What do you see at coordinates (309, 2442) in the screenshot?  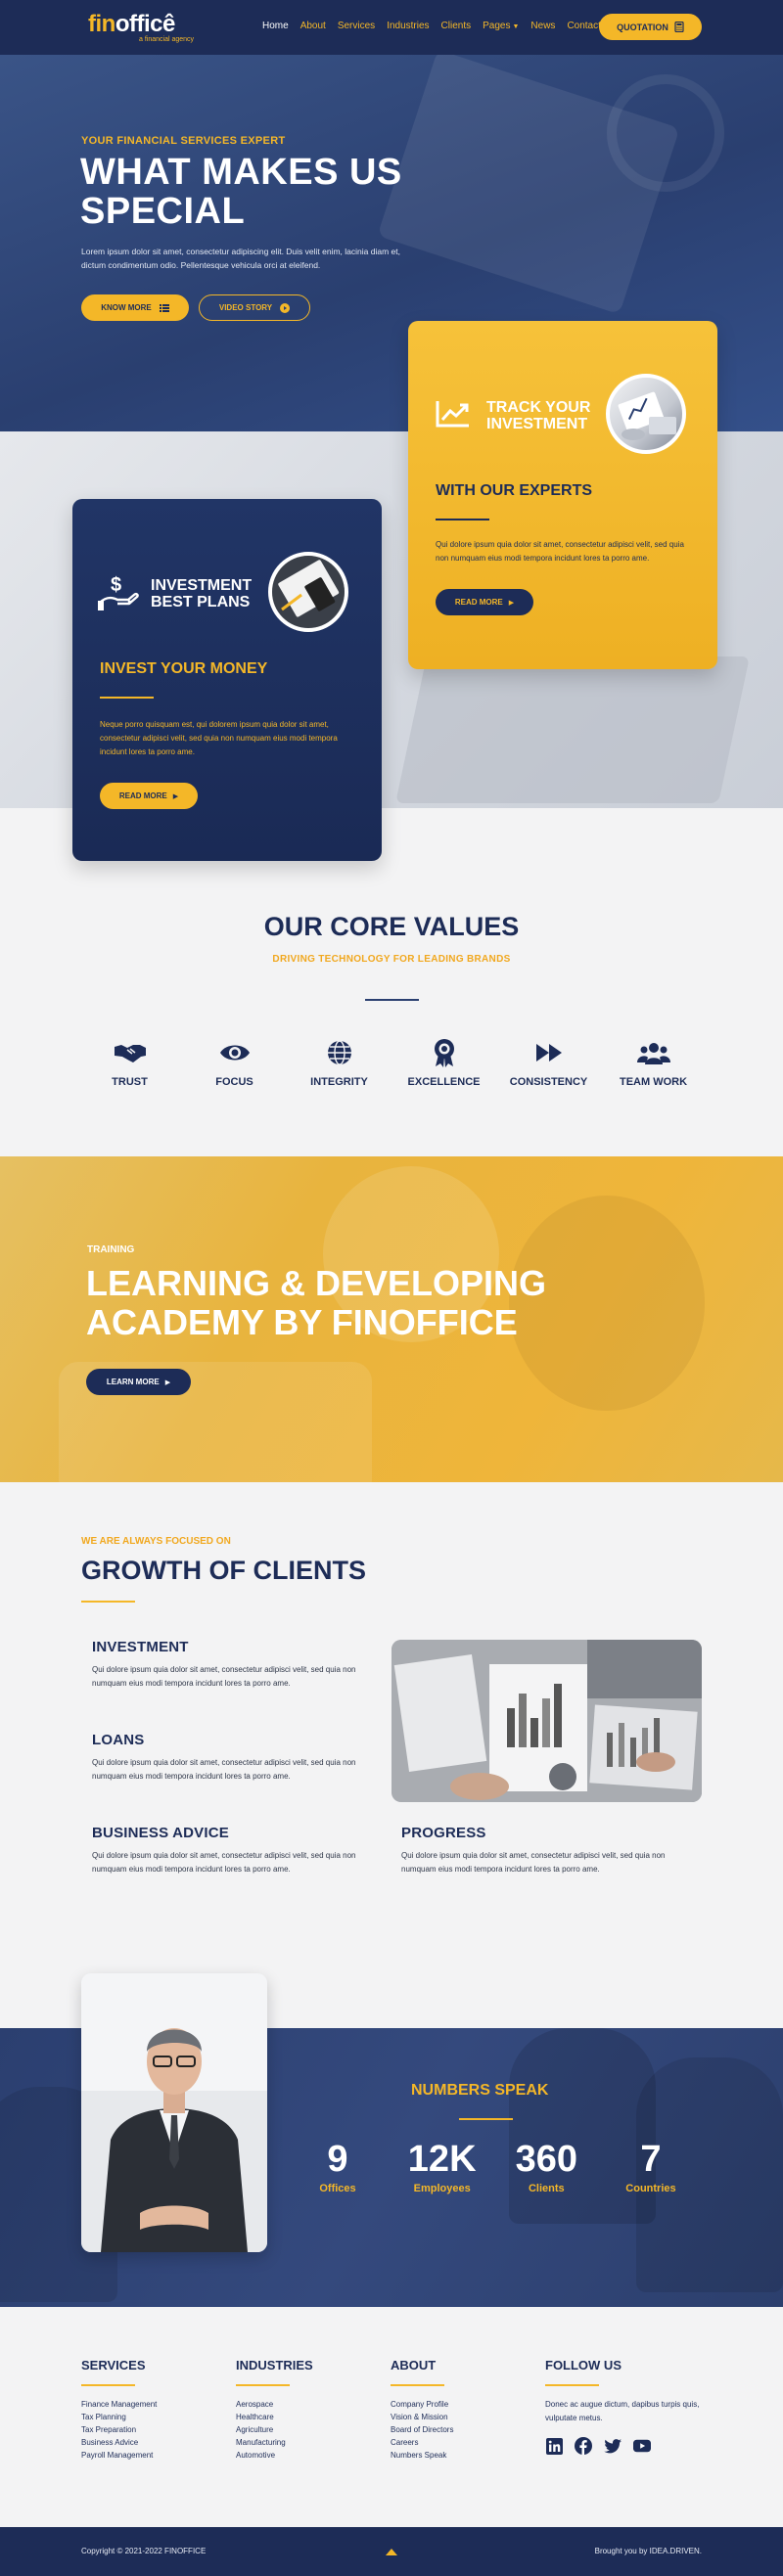 I see `footer-link: Manufacturing` at bounding box center [309, 2442].